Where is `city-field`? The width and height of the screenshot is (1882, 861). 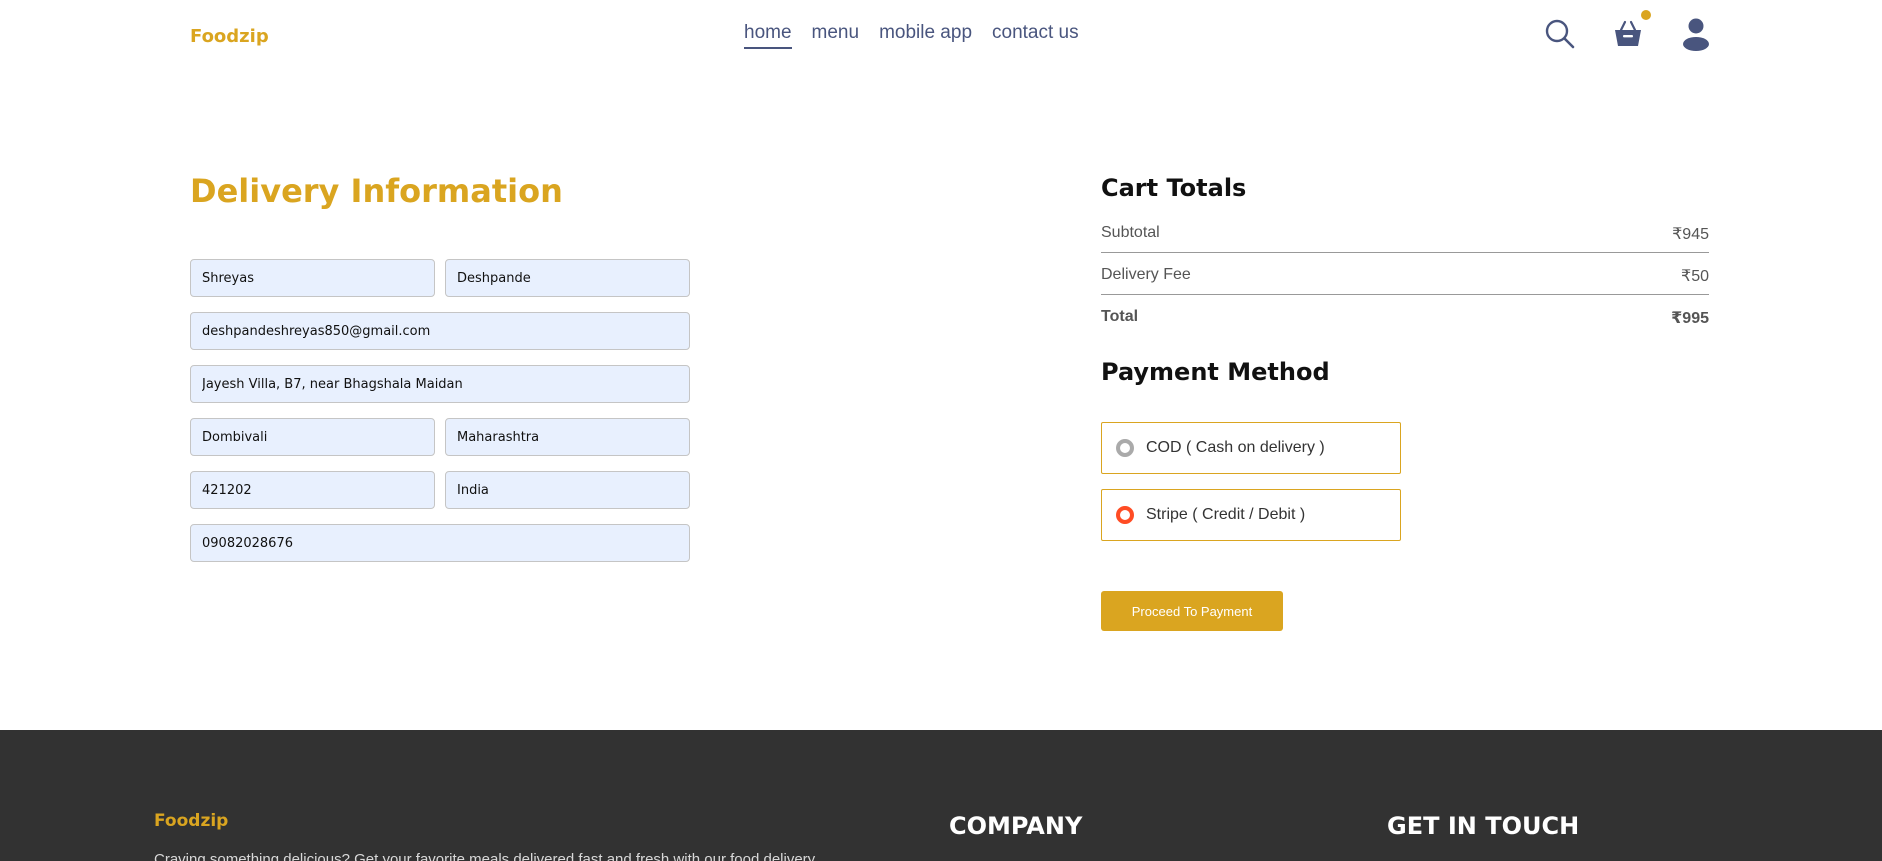
city-field is located at coordinates (312, 437).